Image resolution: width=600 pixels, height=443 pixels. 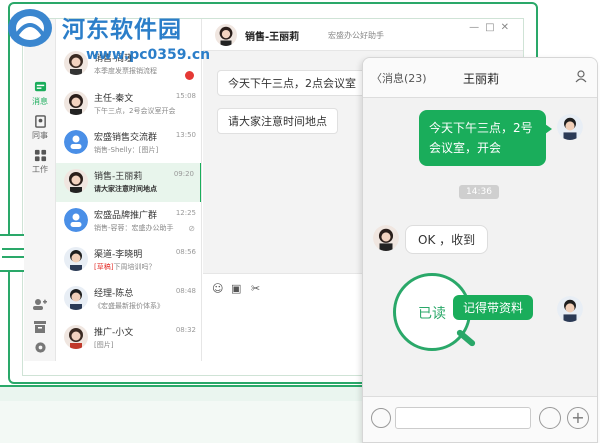 What do you see at coordinates (185, 330) in the screenshot?
I see `conversation-time: 08:32` at bounding box center [185, 330].